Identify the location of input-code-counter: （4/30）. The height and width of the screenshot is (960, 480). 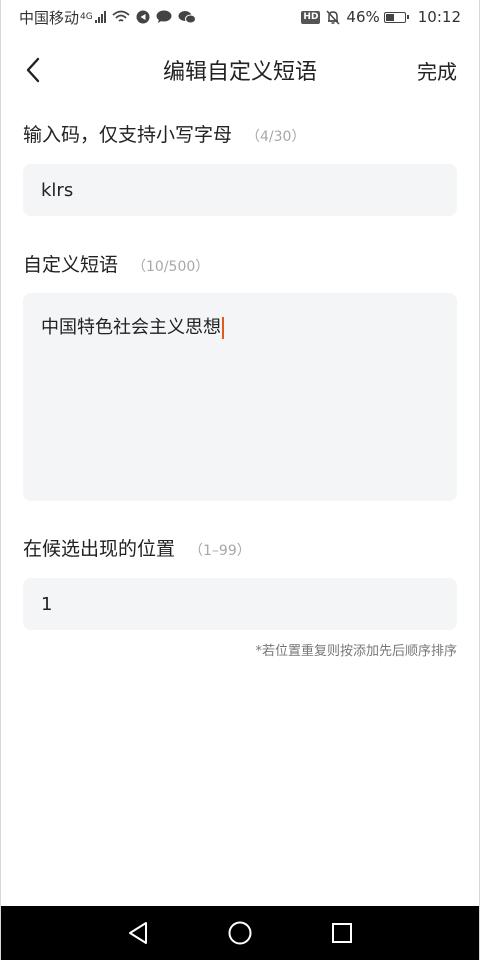
(276, 137).